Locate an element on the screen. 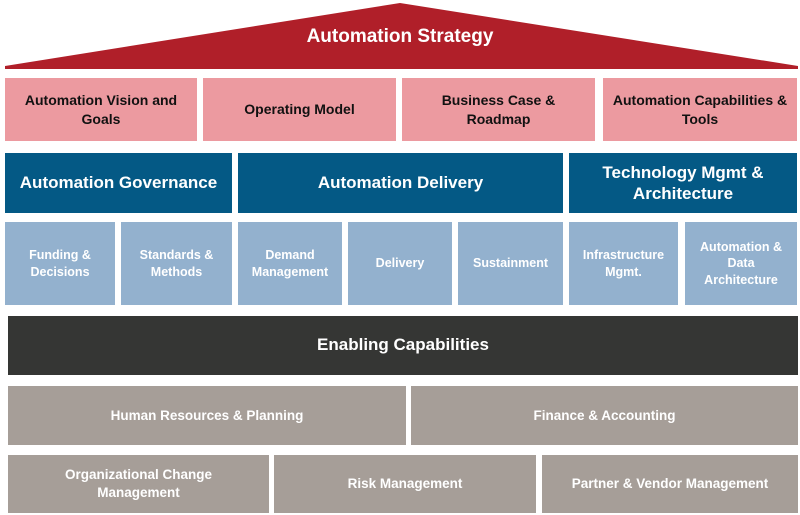 This screenshot has width=800, height=515. delivery-item-demand: Demand Management is located at coordinates (290, 263).